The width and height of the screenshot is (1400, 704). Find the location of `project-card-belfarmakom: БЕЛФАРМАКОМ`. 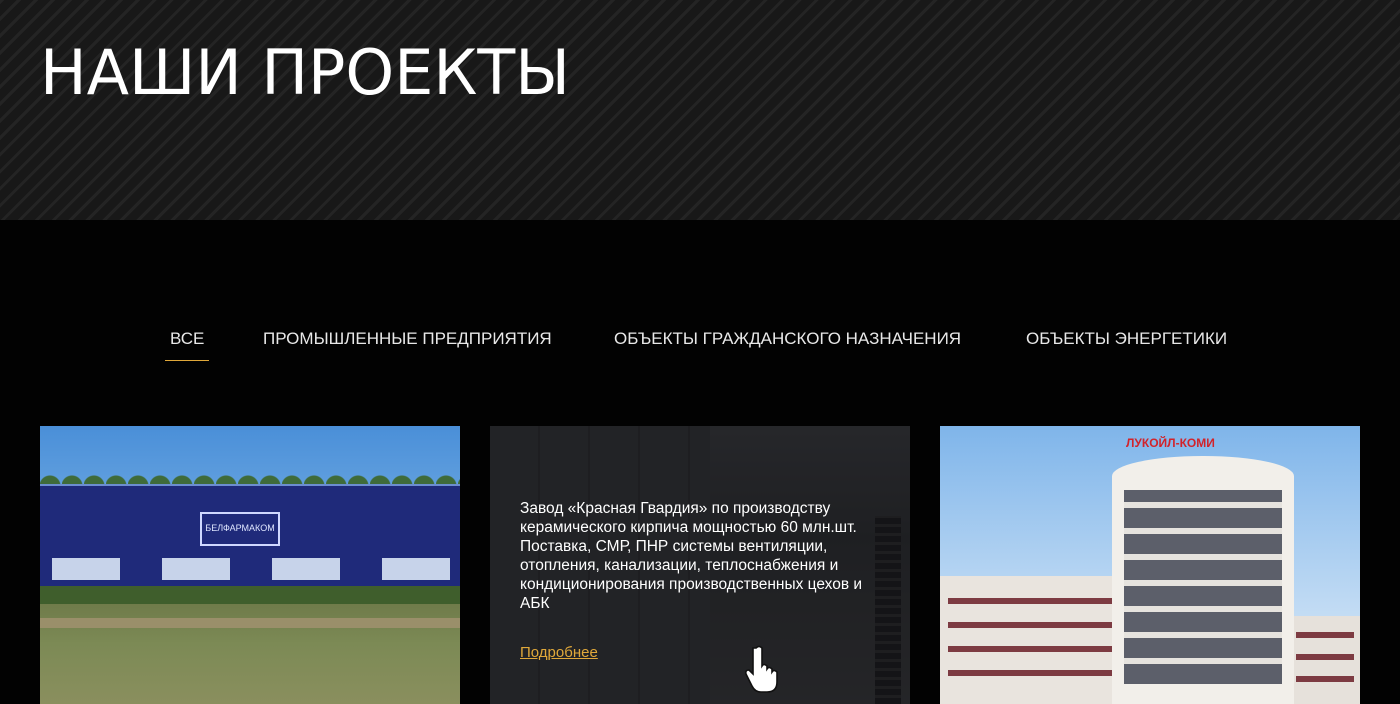

project-card-belfarmakom: БЕЛФАРМАКОМ is located at coordinates (250, 565).